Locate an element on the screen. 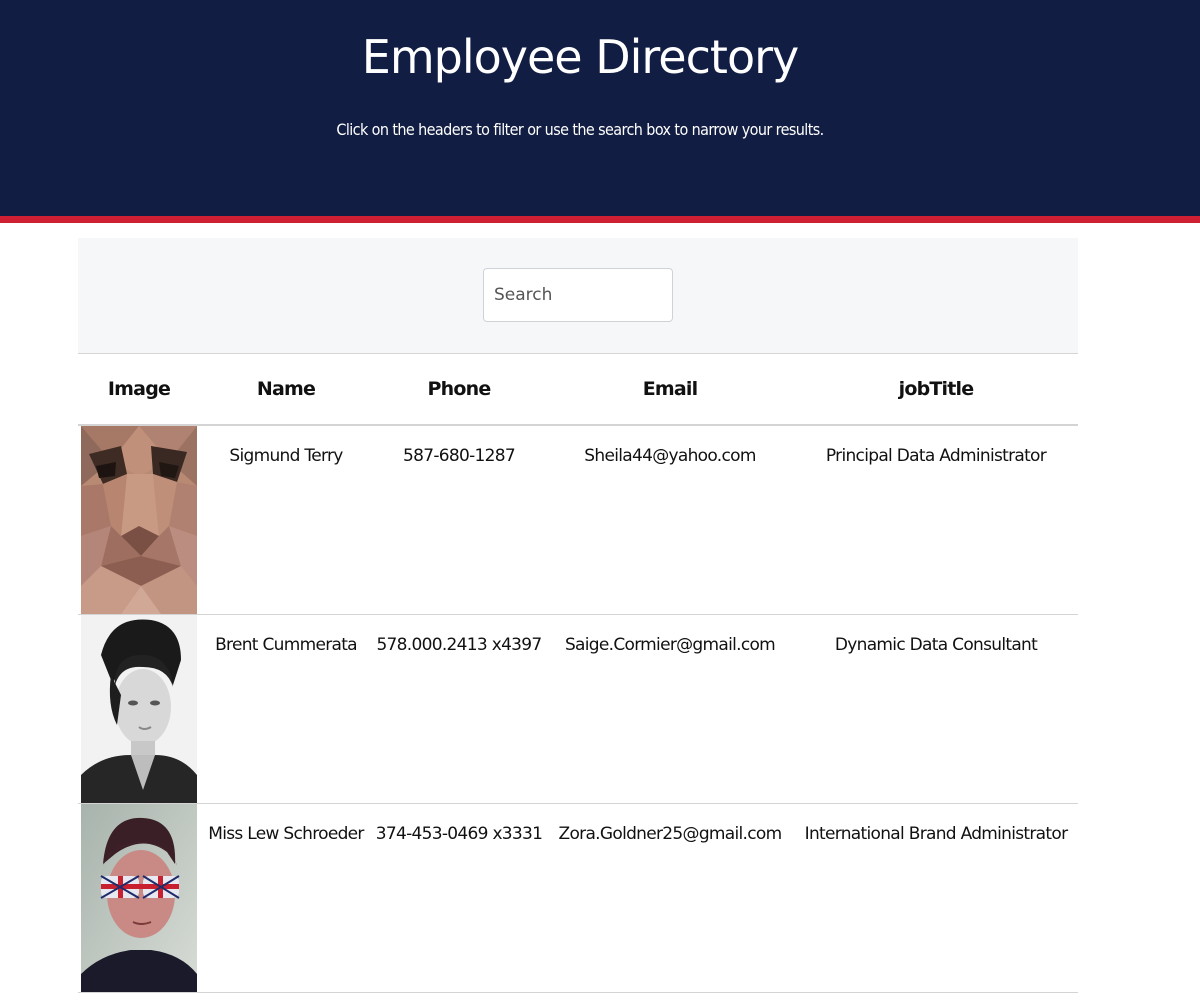  employee-job-title: Dynamic Data Consultant is located at coordinates (936, 645).